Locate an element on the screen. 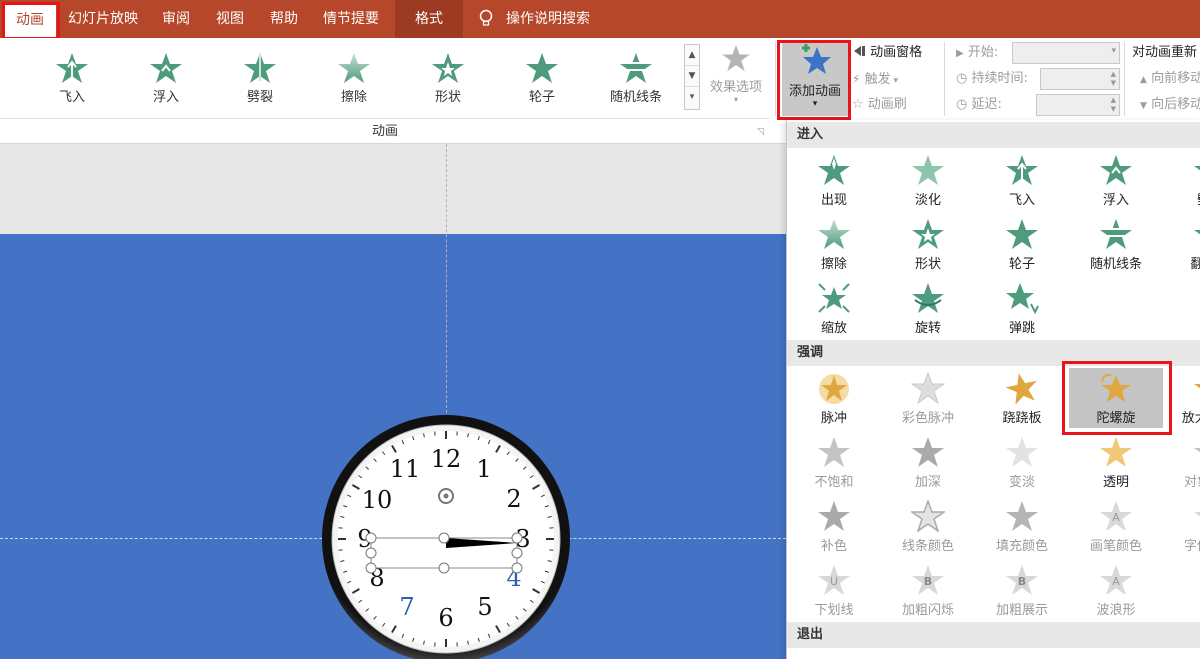 The image size is (1200, 659). effect-label: 变淡 is located at coordinates (1021, 482).